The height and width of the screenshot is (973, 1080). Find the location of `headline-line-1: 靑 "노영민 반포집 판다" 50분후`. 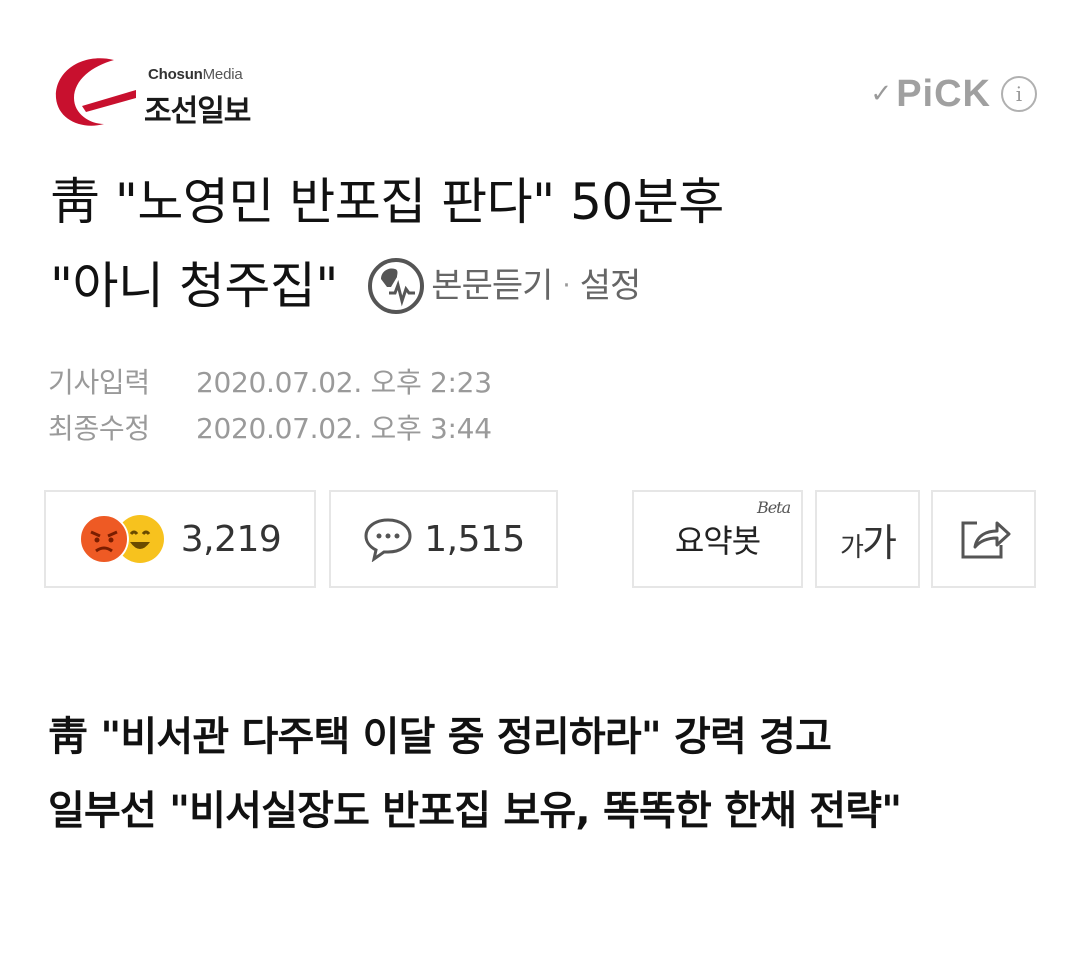

headline-line-1: 靑 "노영민 반포집 판다" 50분후 is located at coordinates (387, 202).